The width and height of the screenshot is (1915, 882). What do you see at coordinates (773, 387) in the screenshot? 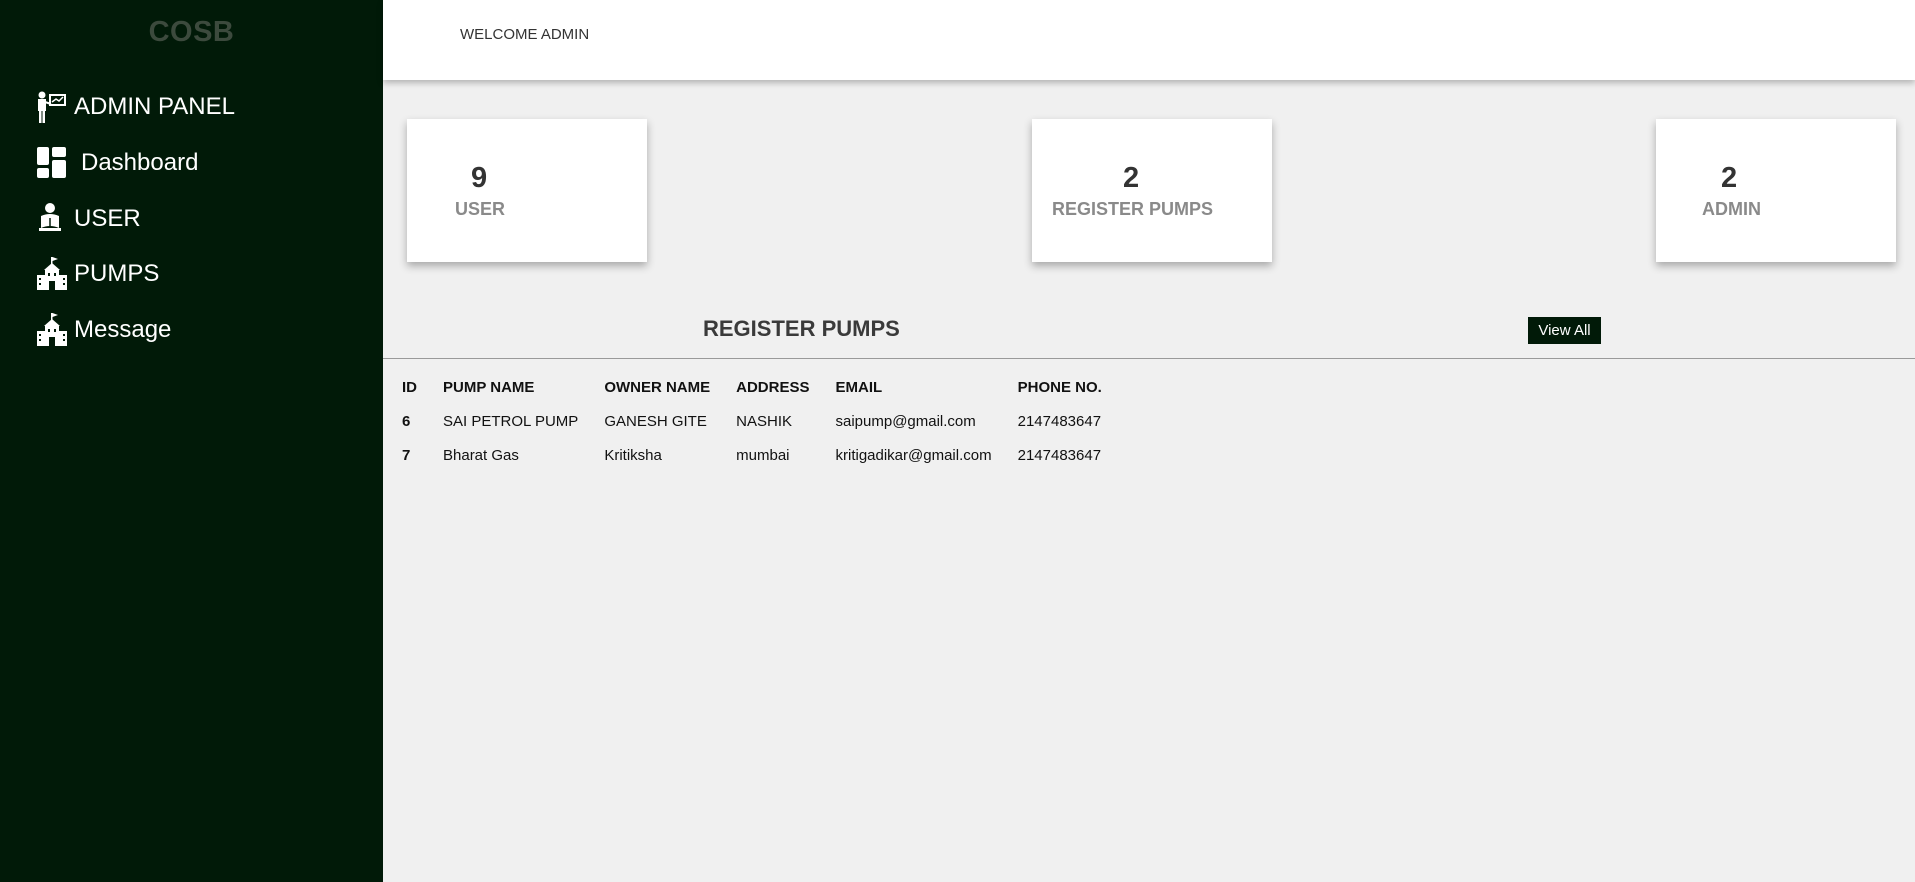
I see `column-header-address: ADDRESS` at bounding box center [773, 387].